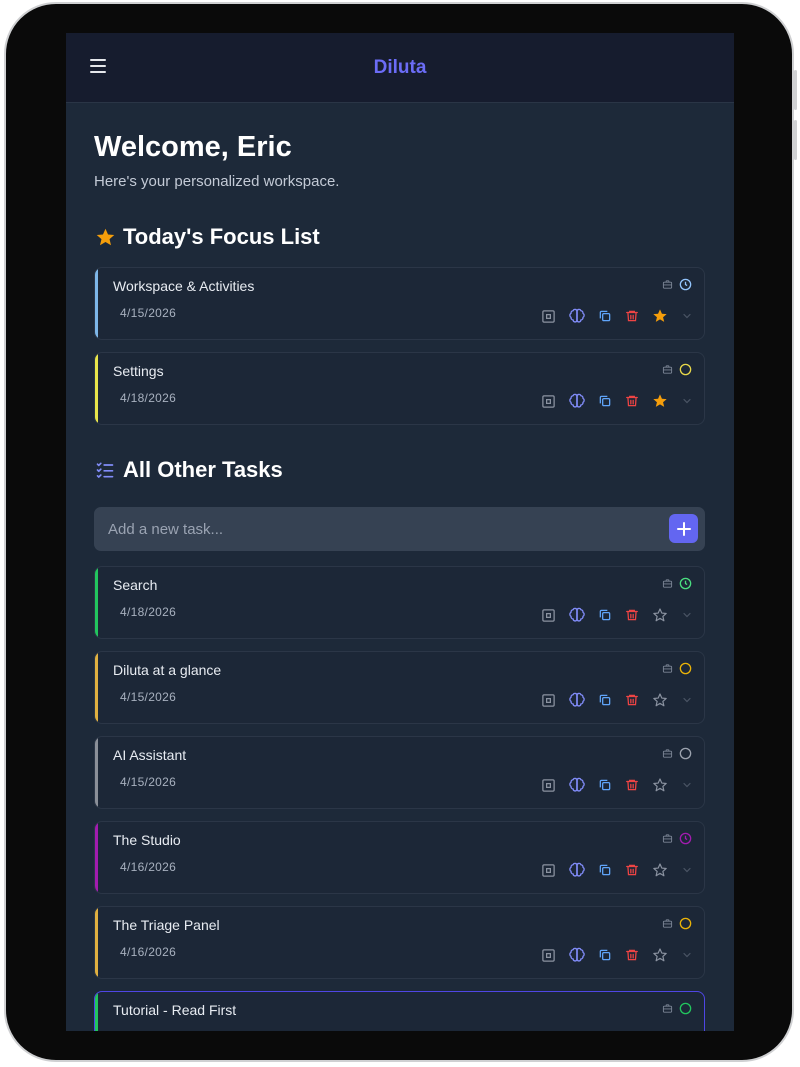 This screenshot has width=800, height=1067. What do you see at coordinates (193, 147) in the screenshot?
I see `welcome-heading: Welcome, Eric` at bounding box center [193, 147].